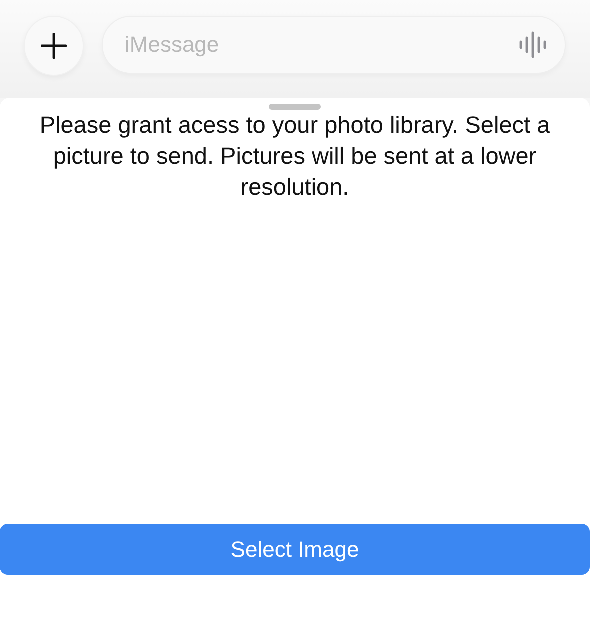 The width and height of the screenshot is (590, 627). Describe the element at coordinates (334, 45) in the screenshot. I see `message-field: iMessage` at that location.